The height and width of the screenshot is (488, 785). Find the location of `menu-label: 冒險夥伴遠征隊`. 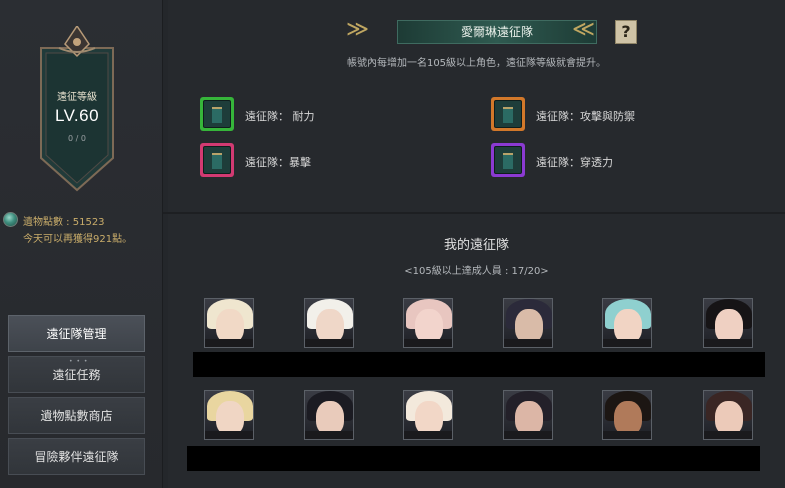

menu-label: 冒險夥伴遠征隊 is located at coordinates (76, 457).